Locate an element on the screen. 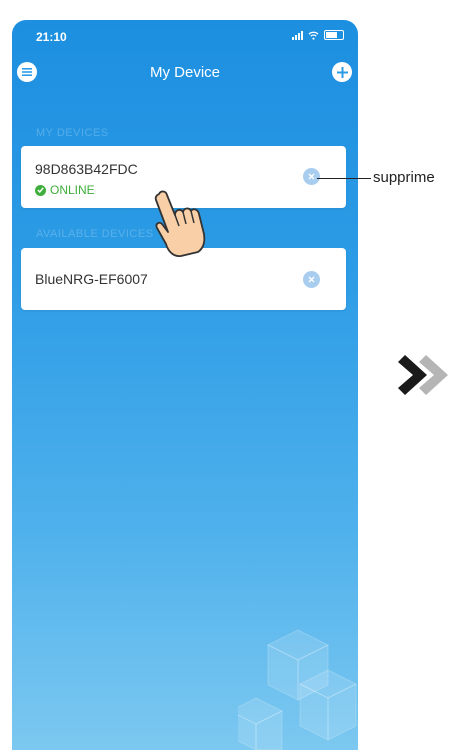  plus-icon is located at coordinates (342, 72).